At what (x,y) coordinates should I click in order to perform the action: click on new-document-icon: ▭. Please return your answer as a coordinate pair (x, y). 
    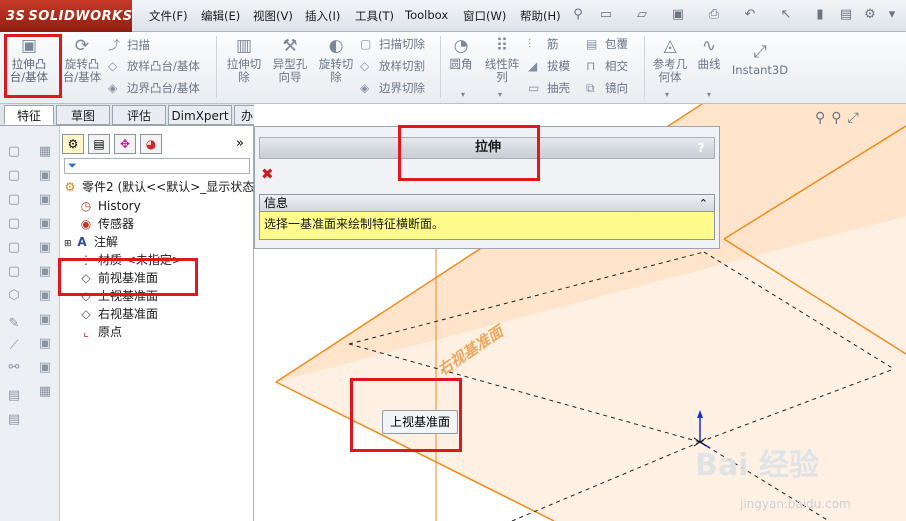
    Looking at the image, I should click on (606, 15).